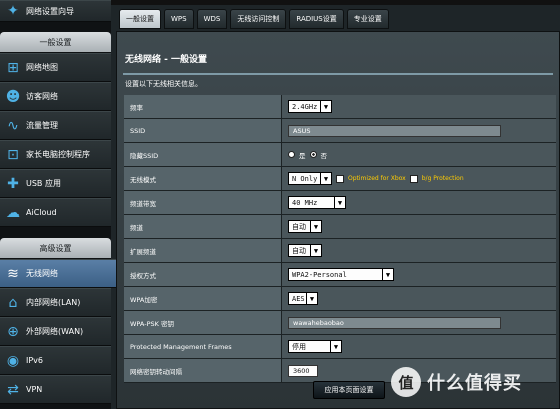  Describe the element at coordinates (305, 178) in the screenshot. I see `wireless-mode-value: N Only` at that location.